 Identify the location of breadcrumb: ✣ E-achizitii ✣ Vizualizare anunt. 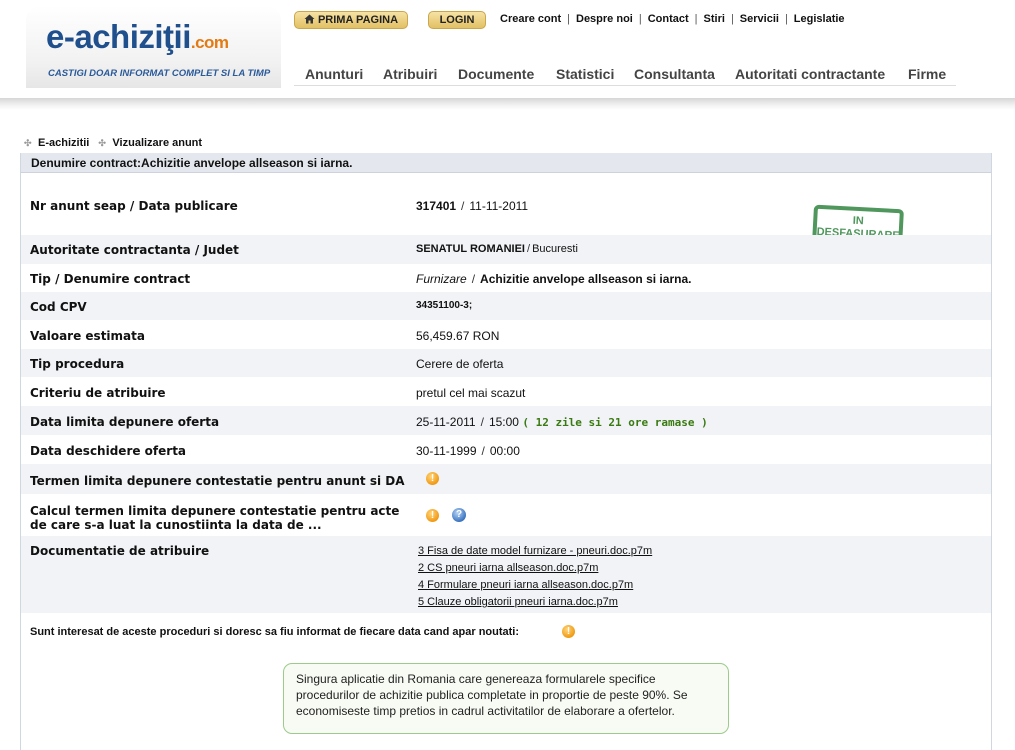
(113, 143).